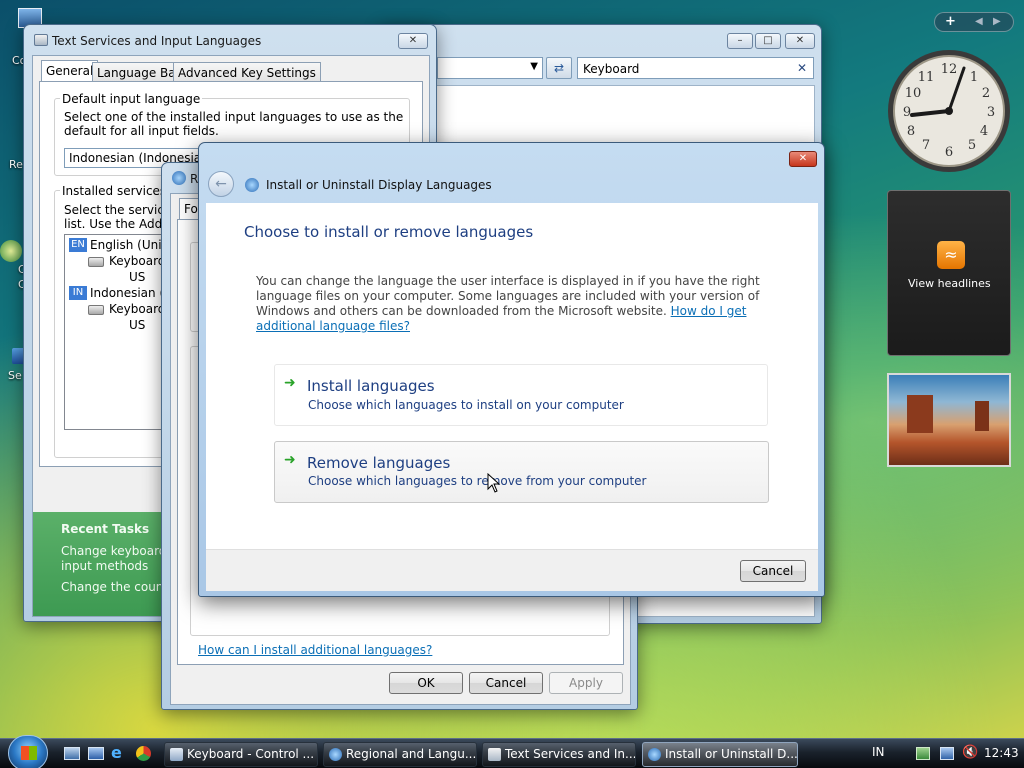 Image resolution: width=1024 pixels, height=768 pixels. Describe the element at coordinates (131, 99) in the screenshot. I see `group-label: Default input language` at that location.